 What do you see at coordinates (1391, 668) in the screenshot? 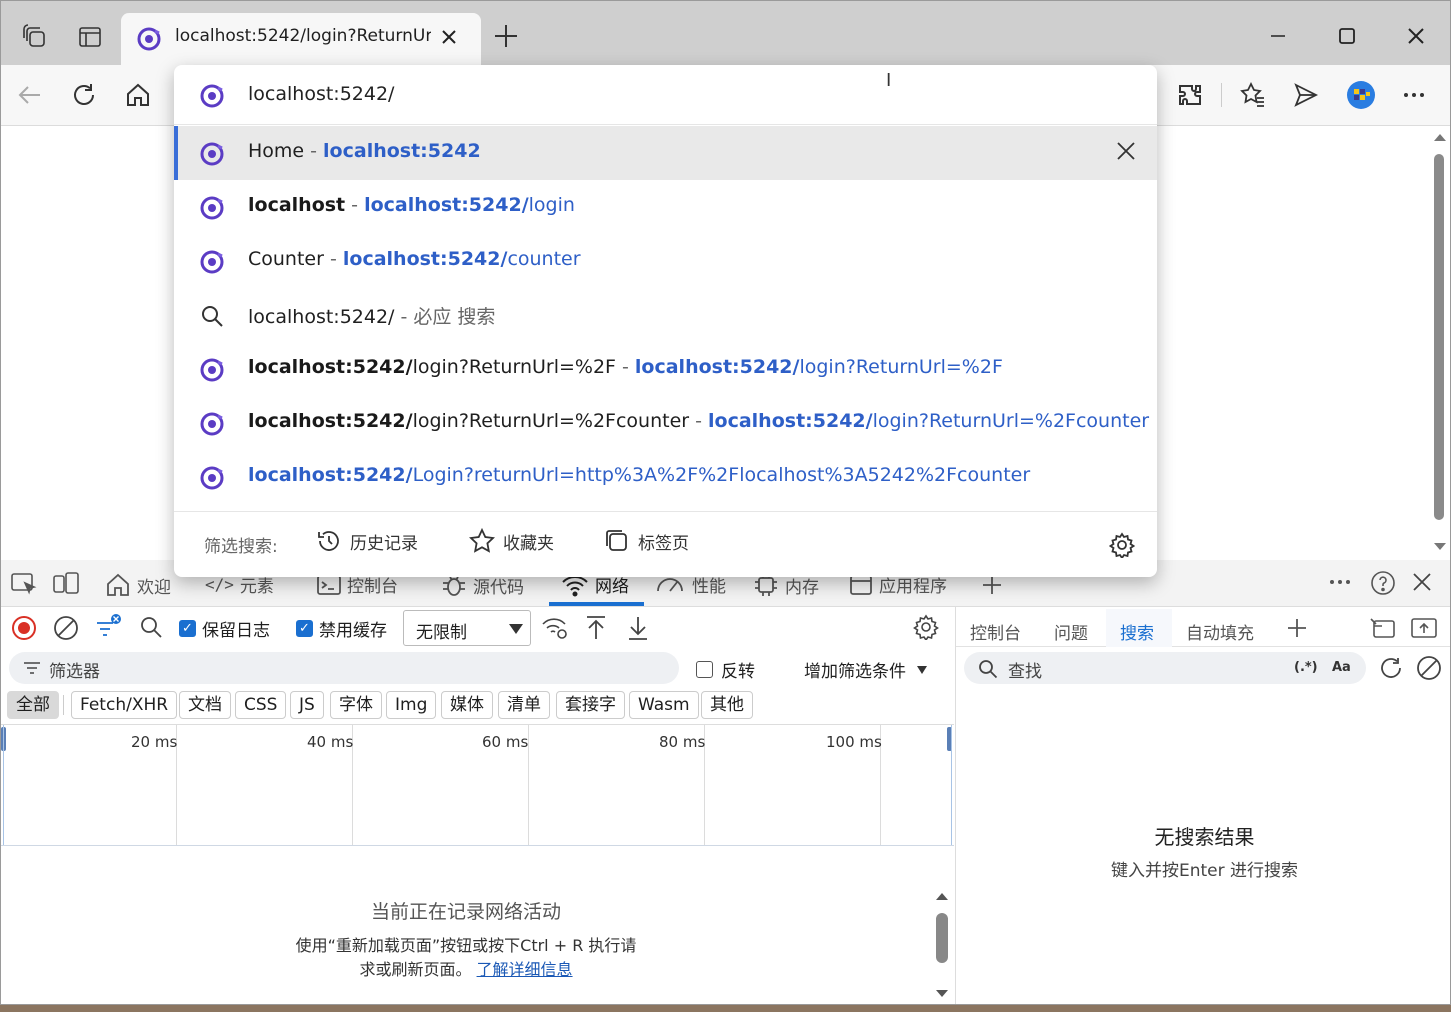
I see `refresh-search-icon` at bounding box center [1391, 668].